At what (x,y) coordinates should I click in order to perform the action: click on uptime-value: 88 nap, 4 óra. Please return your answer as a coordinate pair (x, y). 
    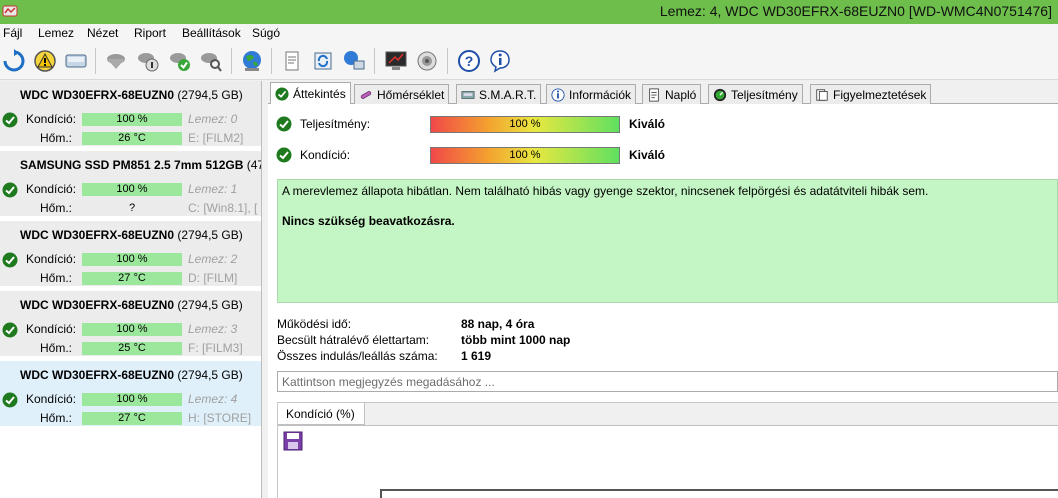
    Looking at the image, I should click on (498, 324).